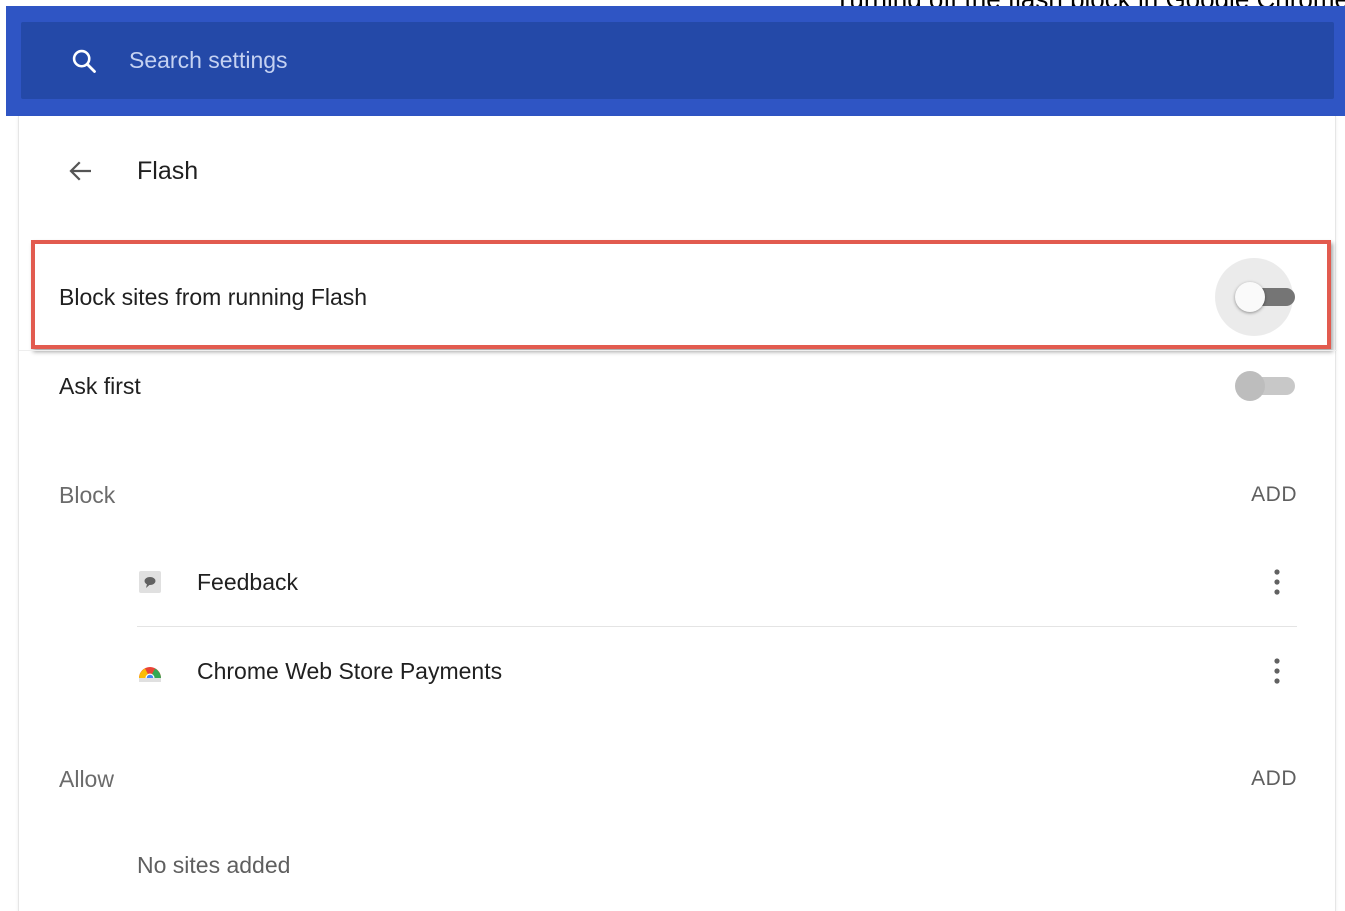 The image size is (1345, 911). I want to click on feedback-icon, so click(150, 582).